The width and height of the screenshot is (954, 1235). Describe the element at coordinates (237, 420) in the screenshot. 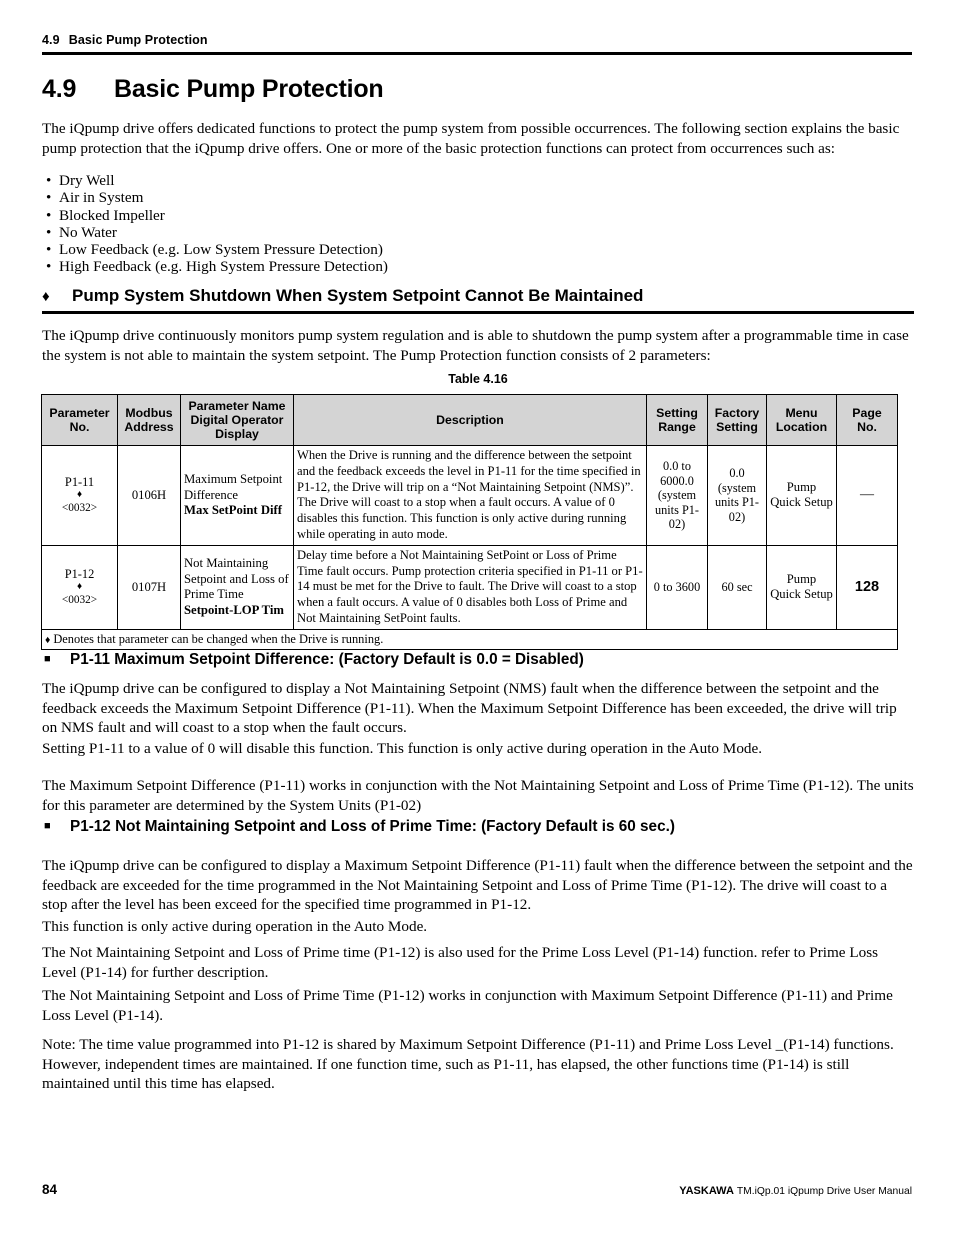

I see `column-header-parameter-name: Parameter Name Digital Operator Display` at that location.